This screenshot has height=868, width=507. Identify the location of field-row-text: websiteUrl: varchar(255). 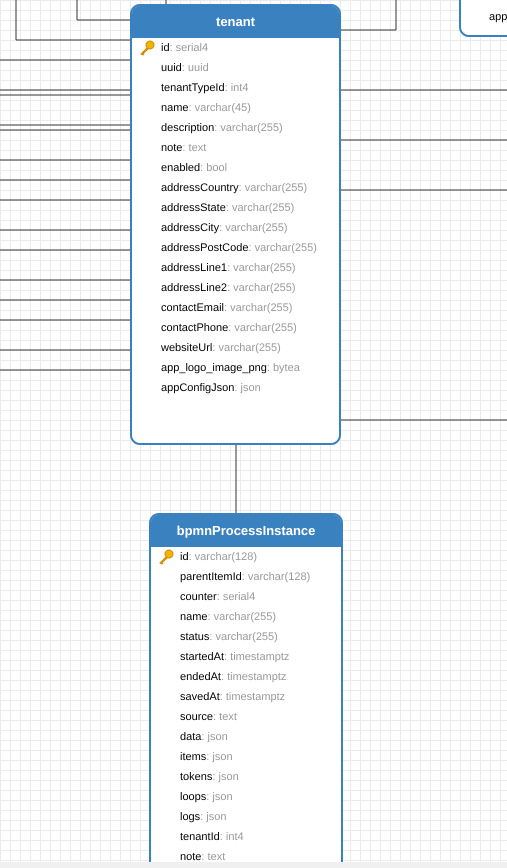
(221, 348).